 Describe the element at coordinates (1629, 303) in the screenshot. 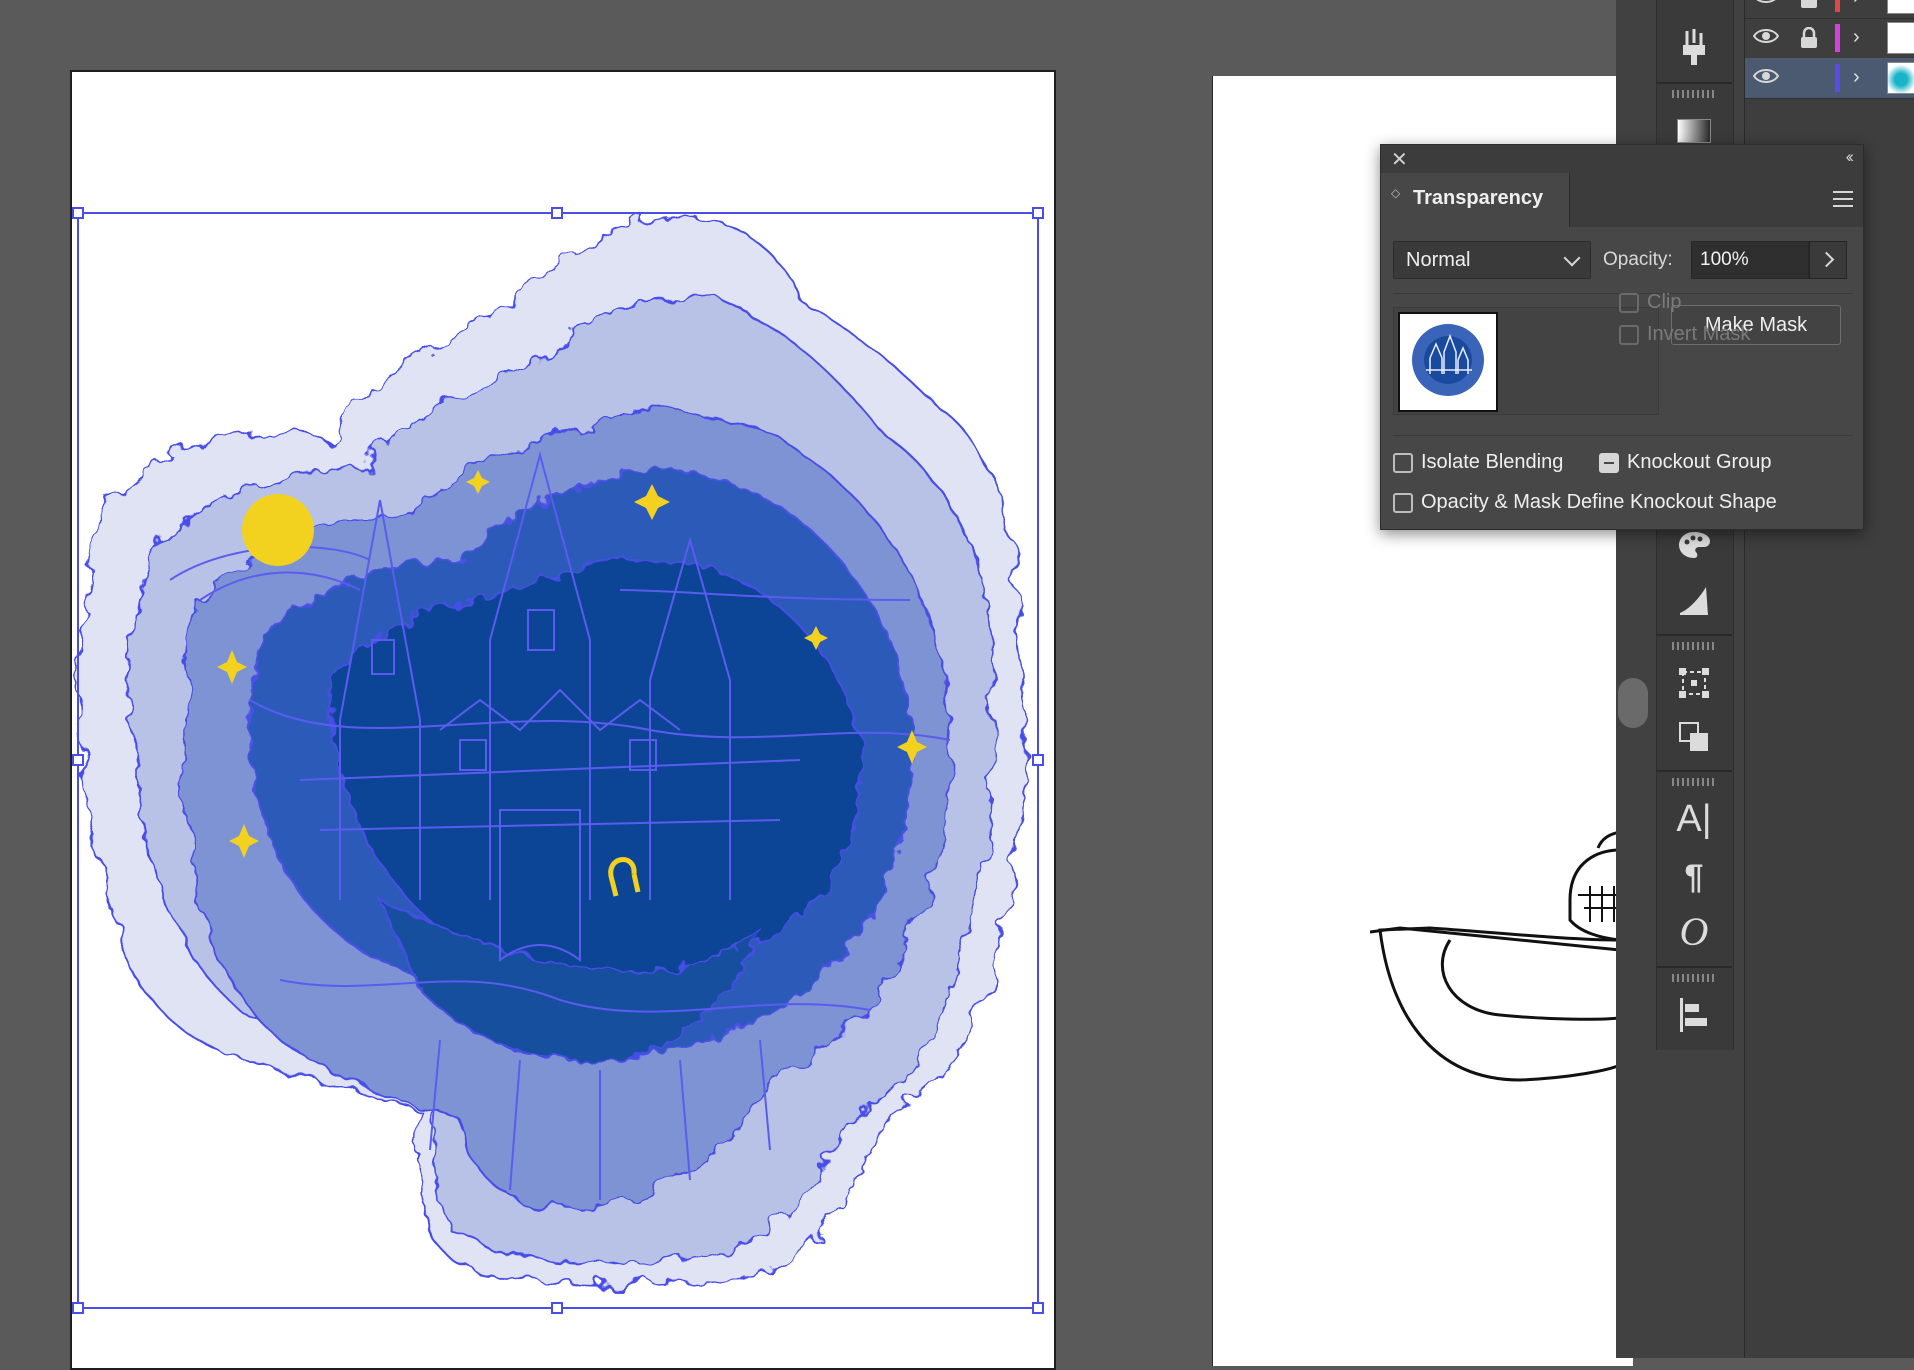

I see `clip-checkbox` at that location.